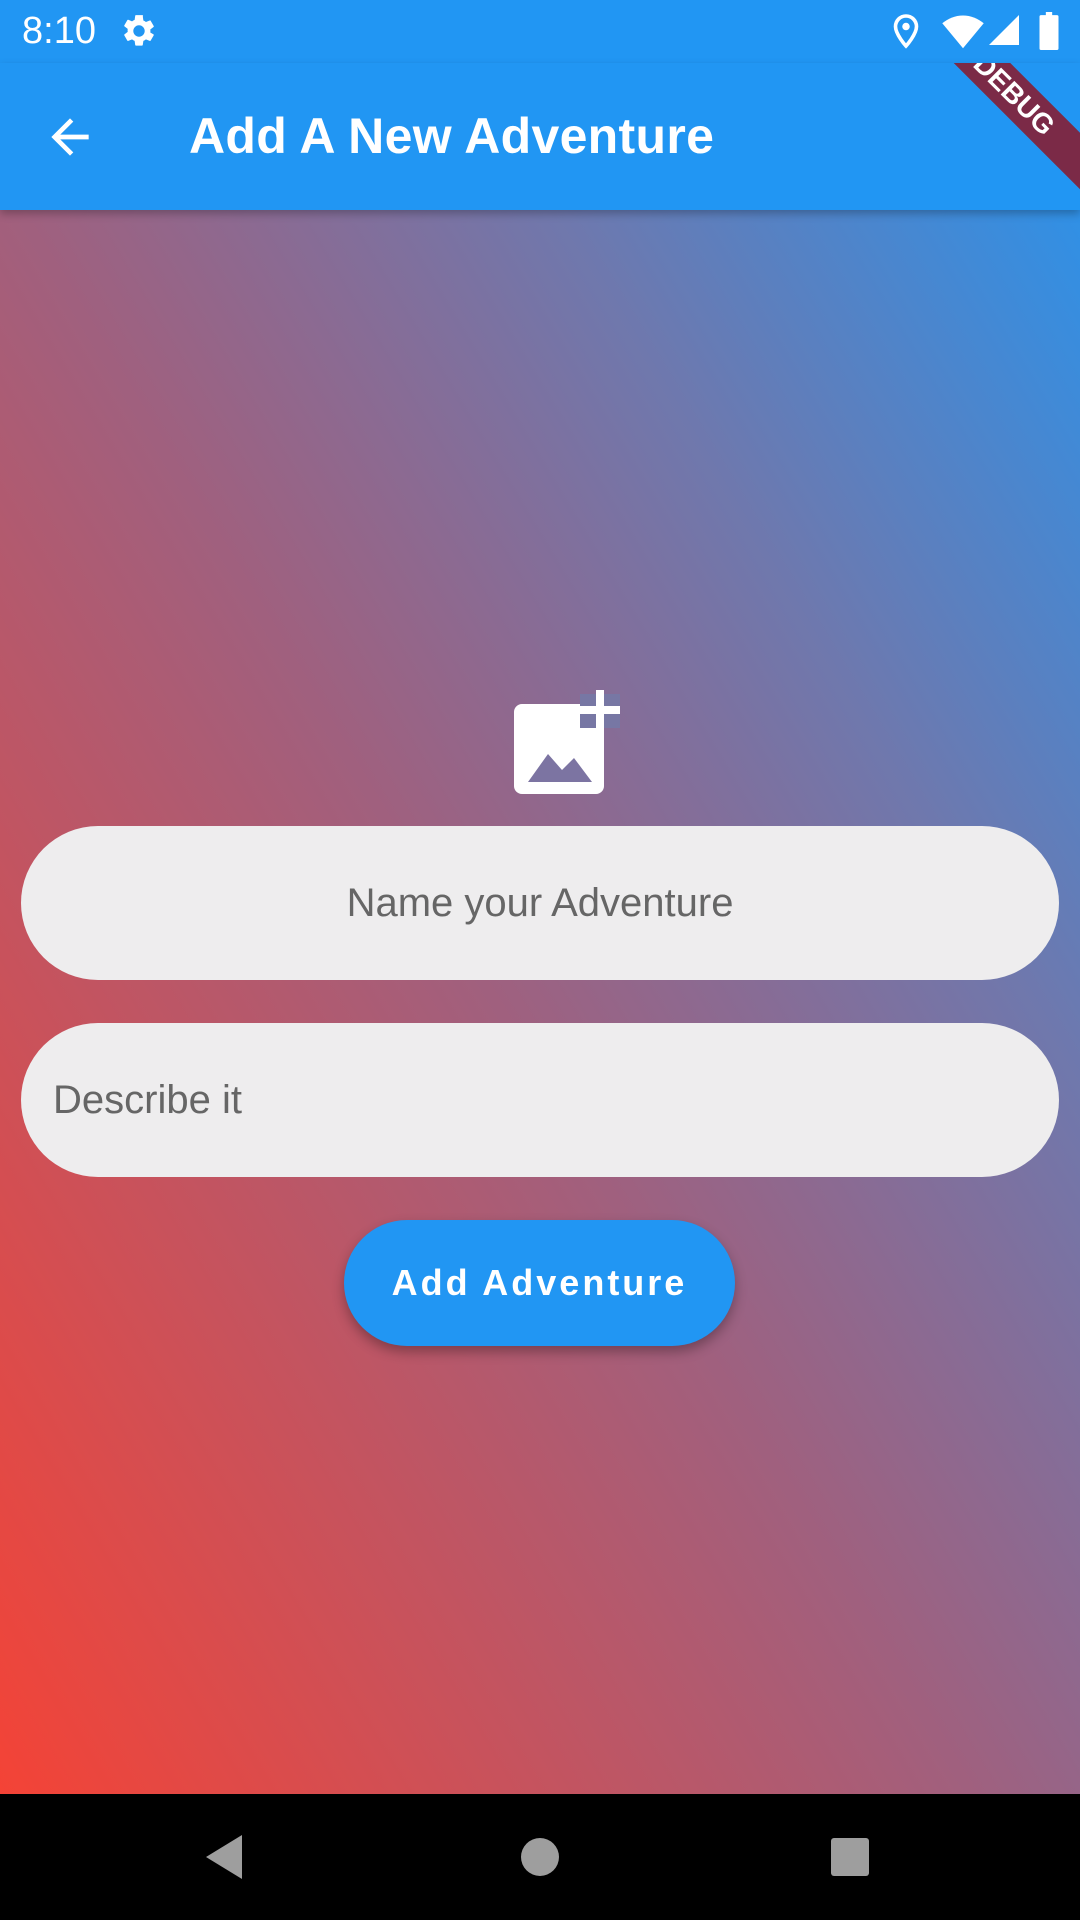  Describe the element at coordinates (139, 30) in the screenshot. I see `settings-icon` at that location.